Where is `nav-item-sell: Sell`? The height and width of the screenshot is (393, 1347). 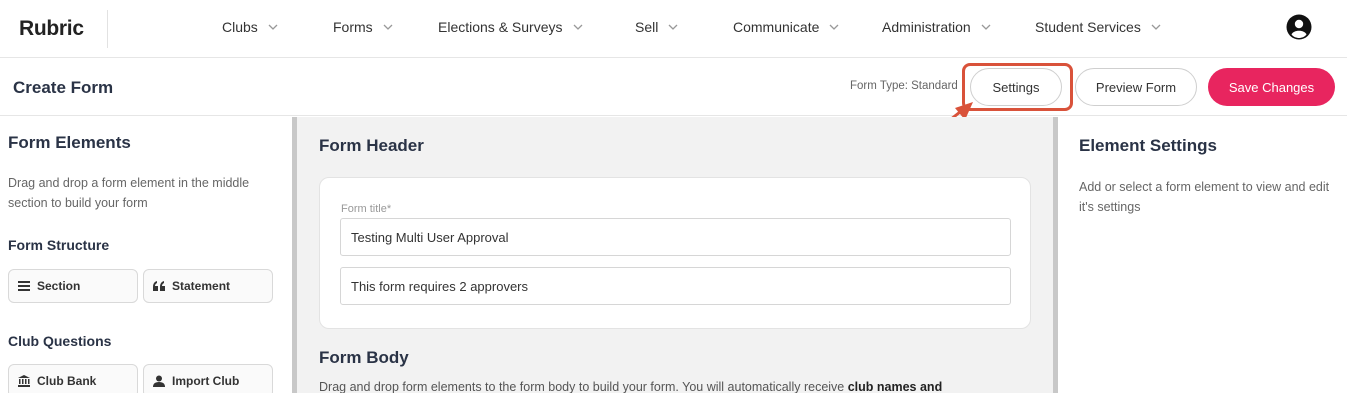 nav-item-sell: Sell is located at coordinates (657, 27).